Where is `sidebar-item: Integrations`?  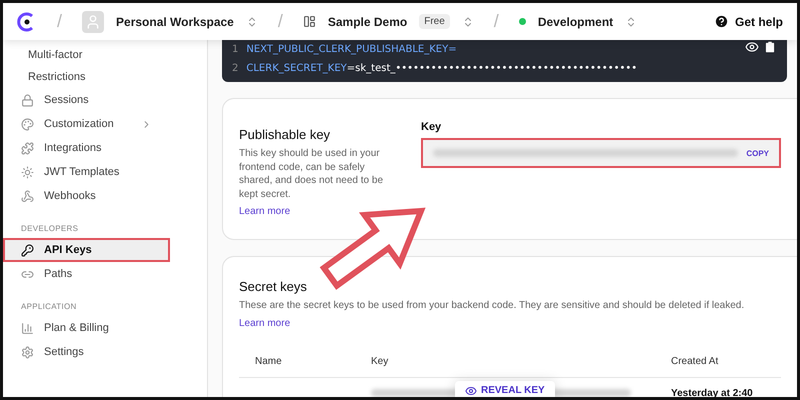
sidebar-item: Integrations is located at coordinates (86, 148).